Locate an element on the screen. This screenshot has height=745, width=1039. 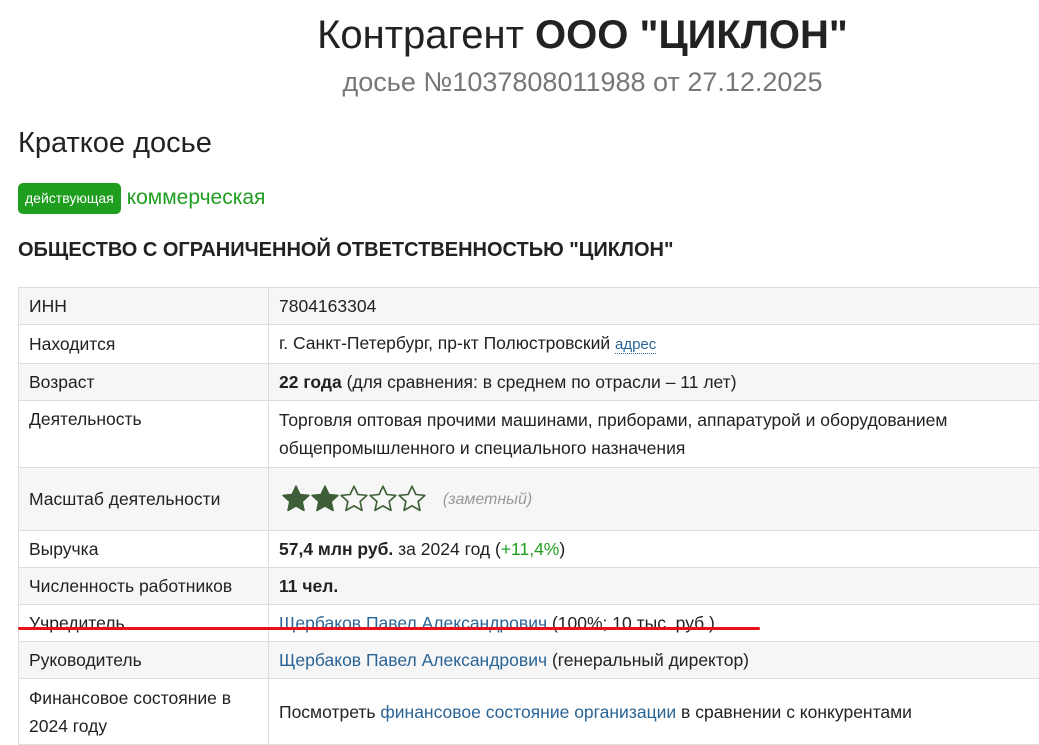
table-row-employees: Численность работников 11 чел. is located at coordinates (528, 586).